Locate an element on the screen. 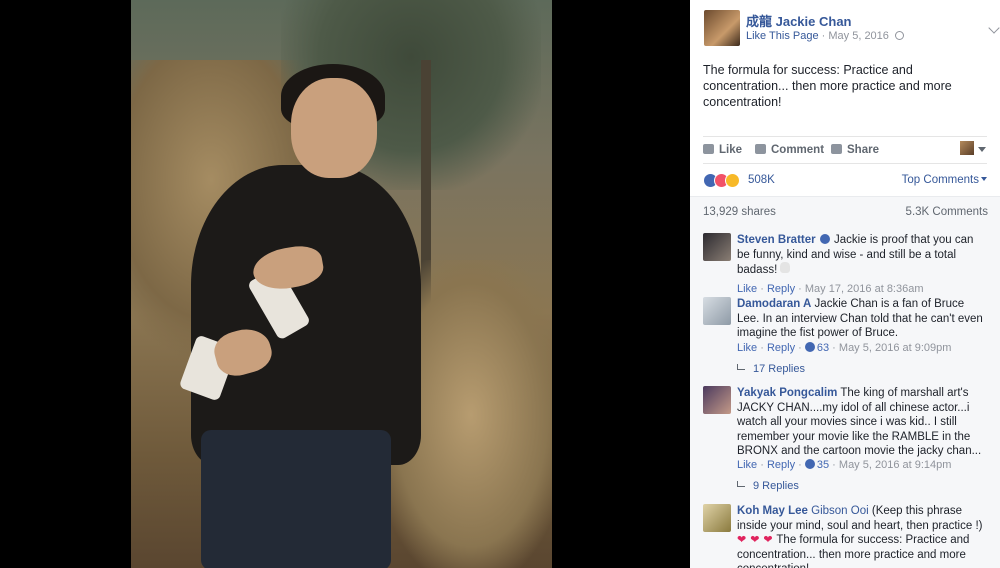 The height and width of the screenshot is (568, 1000). post-date: May 5, 2016 is located at coordinates (858, 36).